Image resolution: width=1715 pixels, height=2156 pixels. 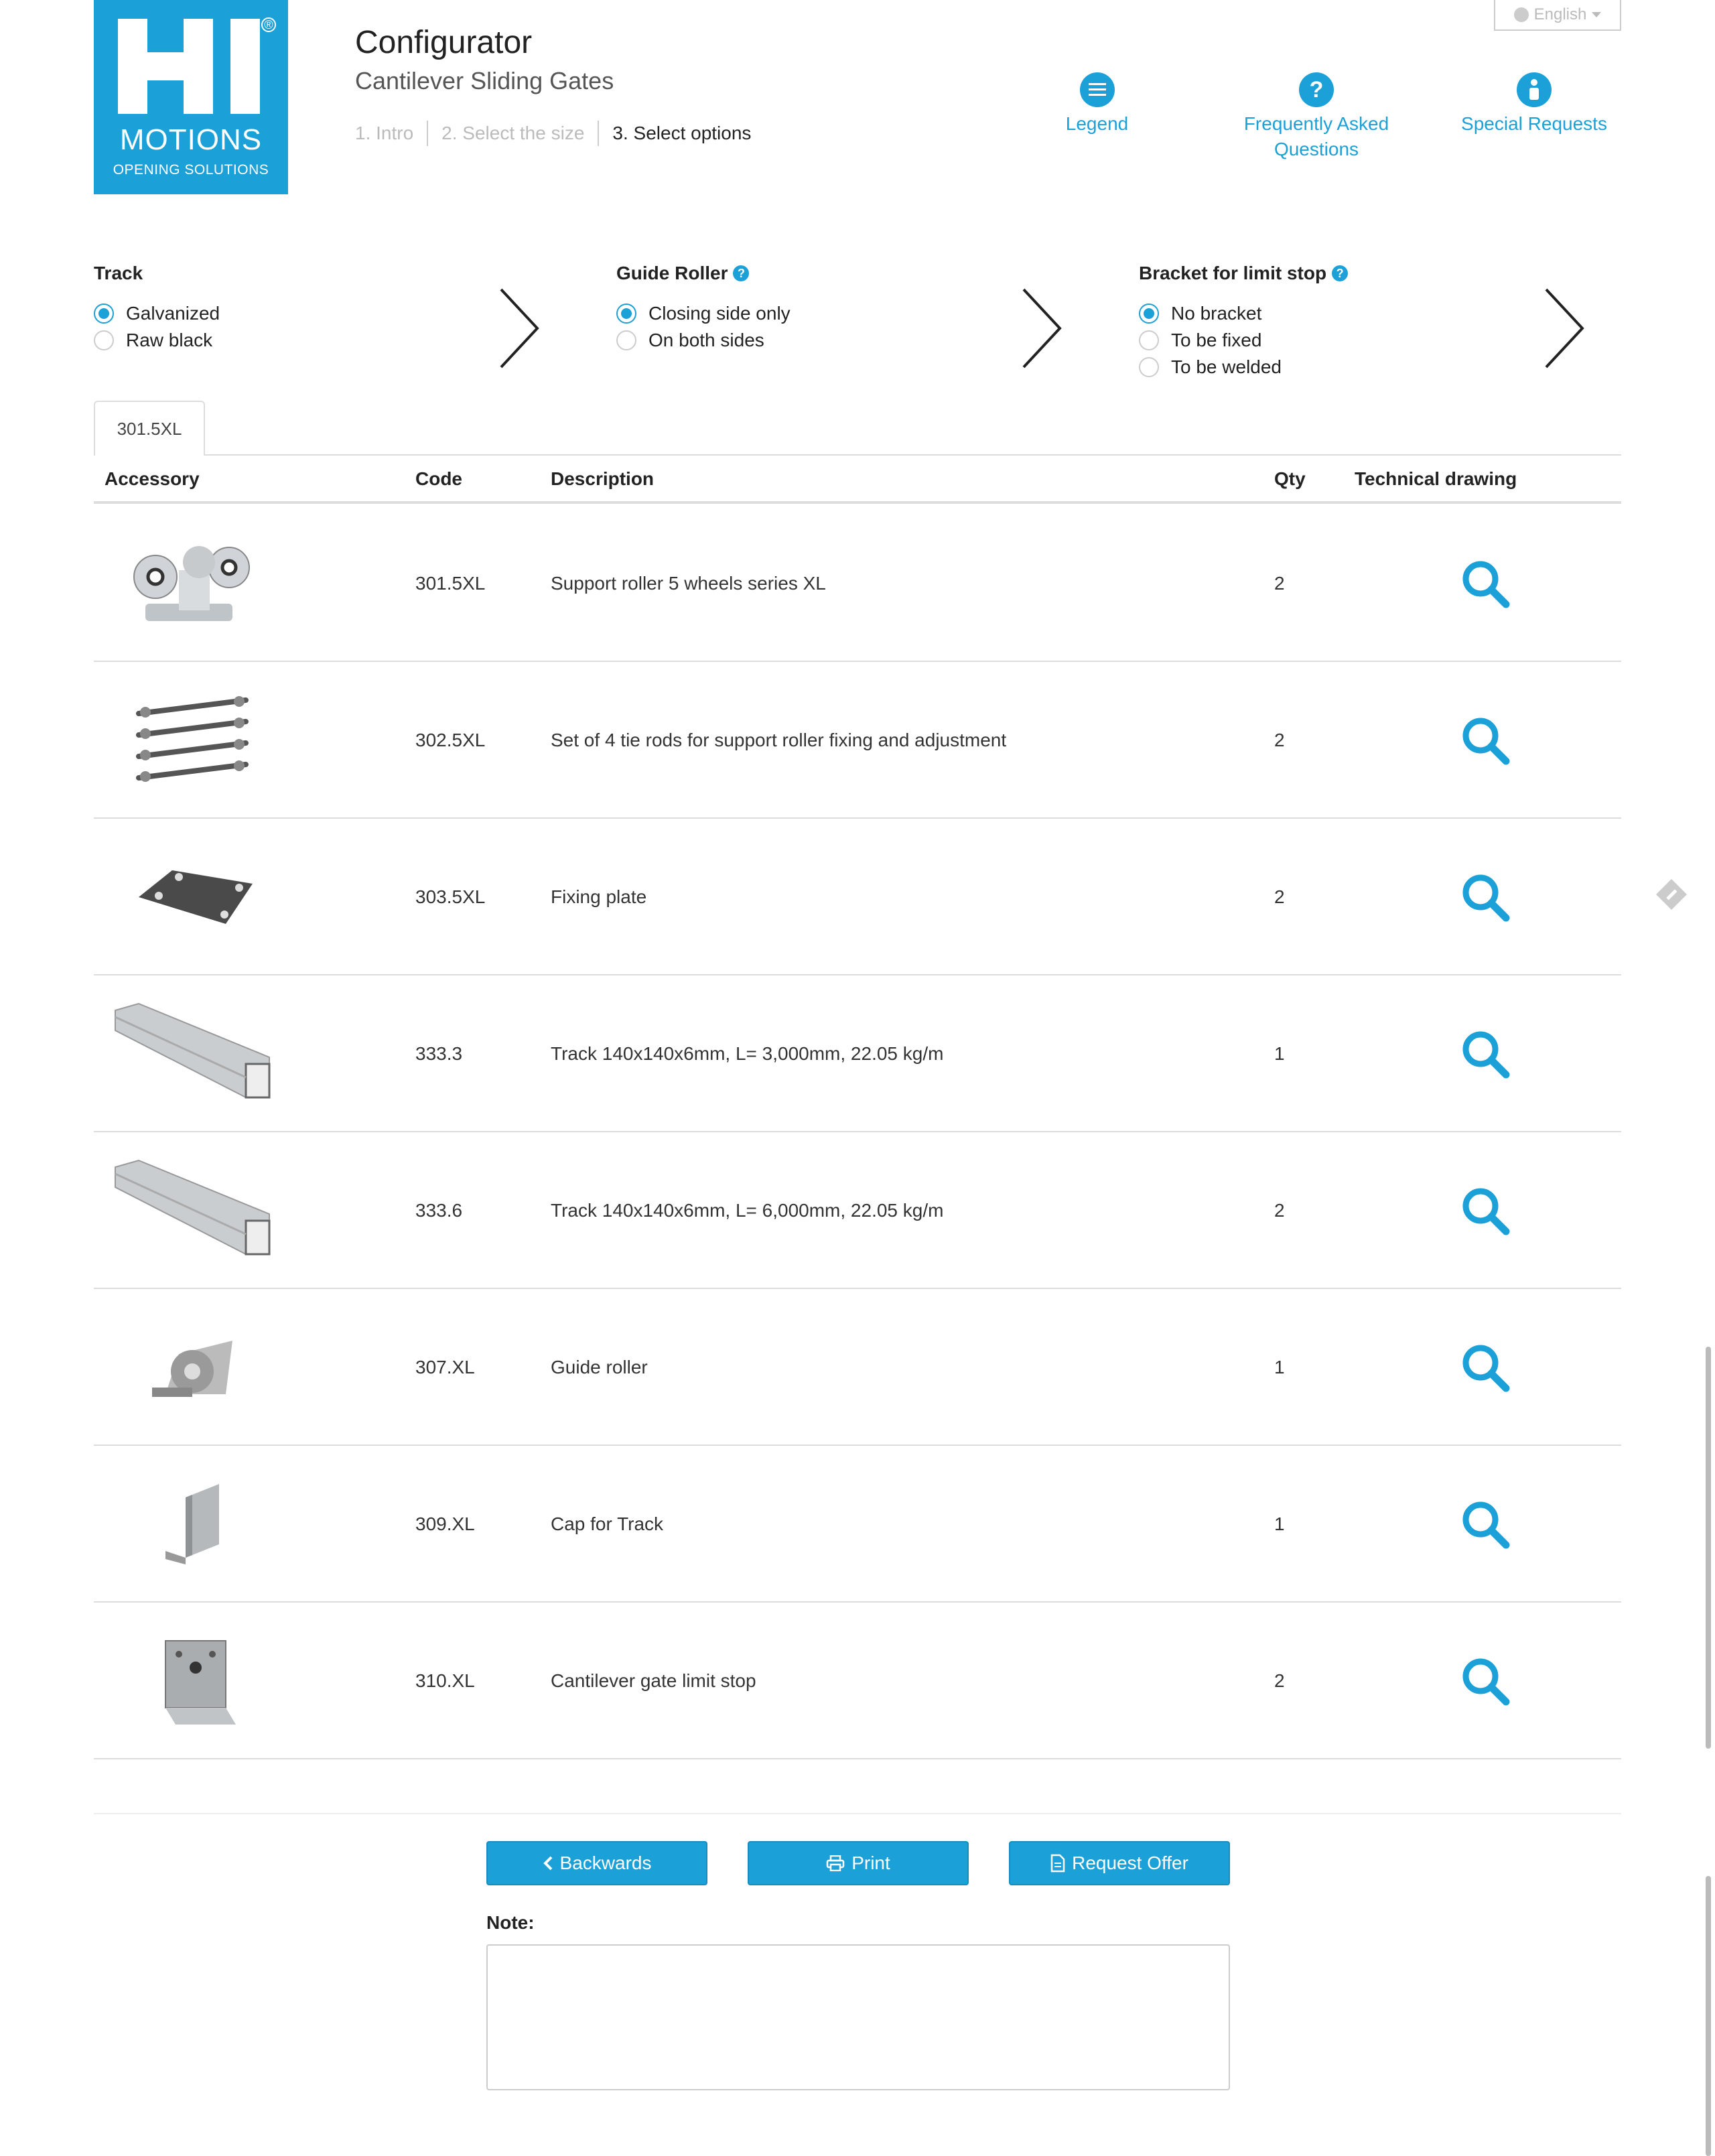 What do you see at coordinates (1130, 1862) in the screenshot?
I see `request-offer-label: Request Offer` at bounding box center [1130, 1862].